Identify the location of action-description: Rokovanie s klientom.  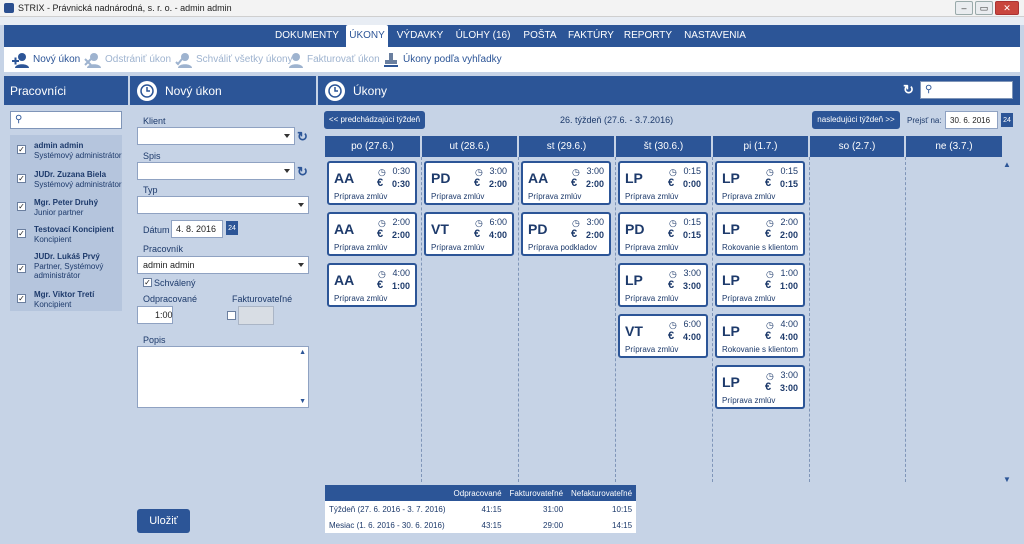
(760, 349).